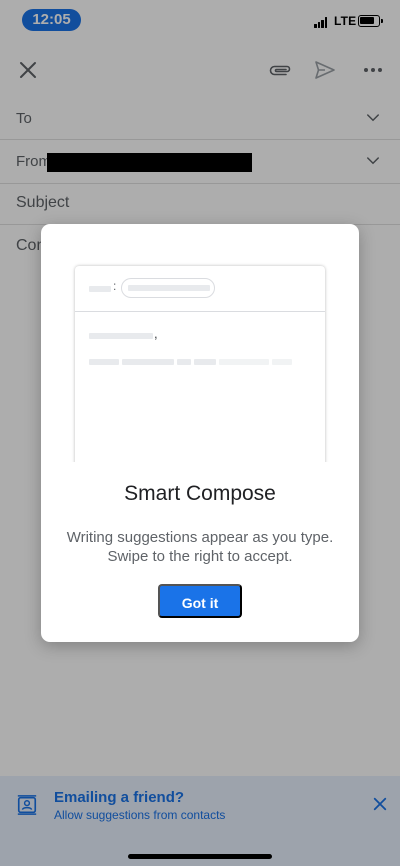 Image resolution: width=400 pixels, height=866 pixels. Describe the element at coordinates (200, 466) in the screenshot. I see `illustration-fade` at that location.